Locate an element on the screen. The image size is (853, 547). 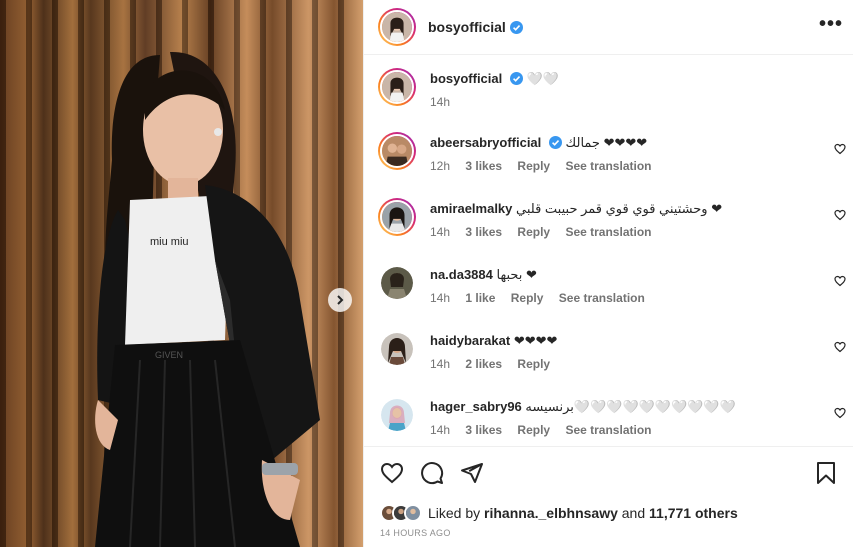
caption-time: 14h is located at coordinates (440, 102).